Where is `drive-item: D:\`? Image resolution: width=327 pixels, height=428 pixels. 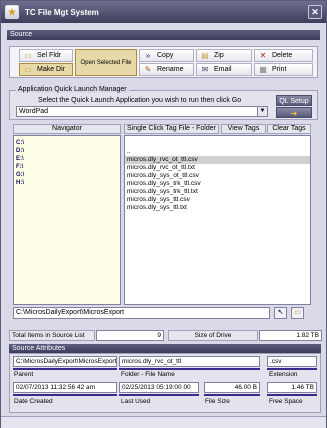 drive-item: D:\ is located at coordinates (67, 151).